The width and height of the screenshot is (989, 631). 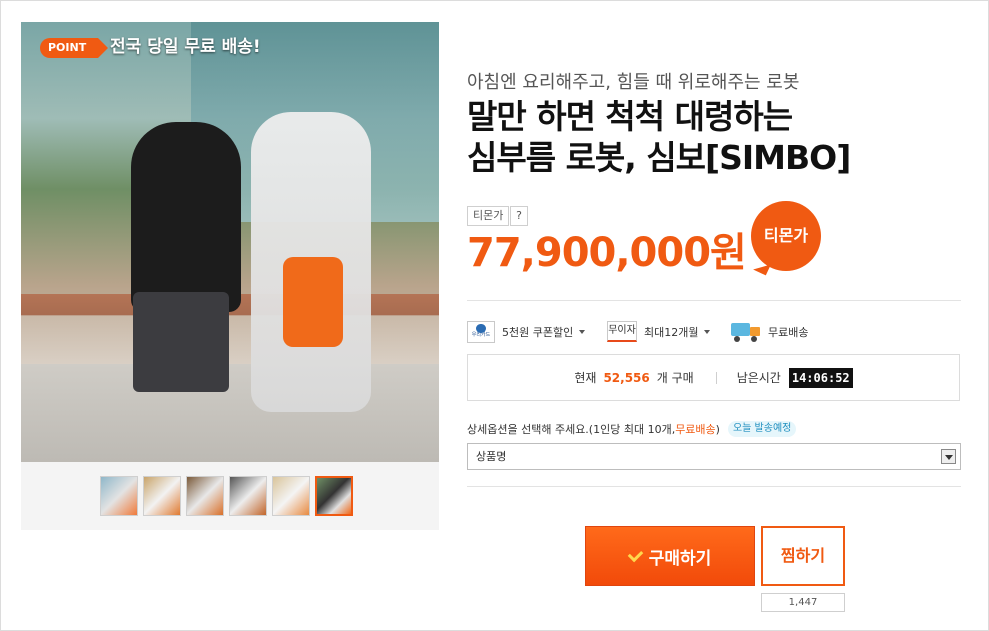 I want to click on shipping-label: 무료배송, so click(x=788, y=332).